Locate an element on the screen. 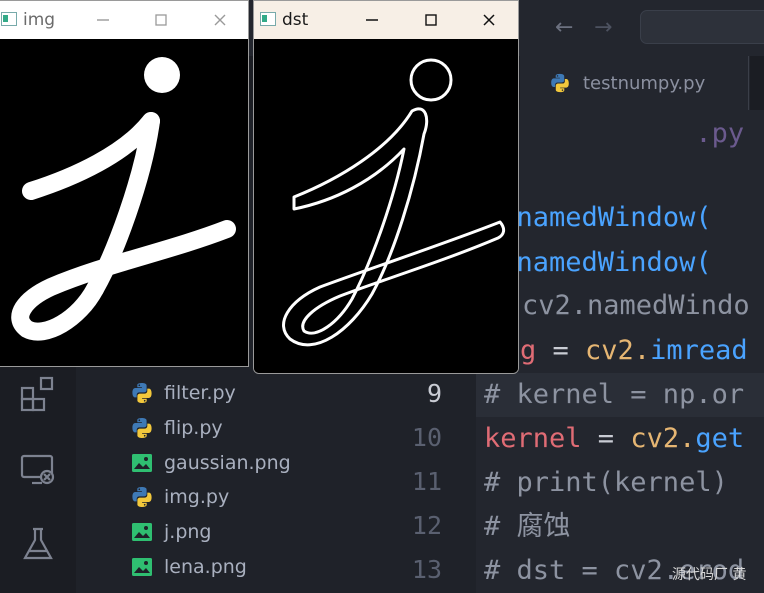 This screenshot has width=764, height=593. code-line: # print(kernel) is located at coordinates (606, 483).